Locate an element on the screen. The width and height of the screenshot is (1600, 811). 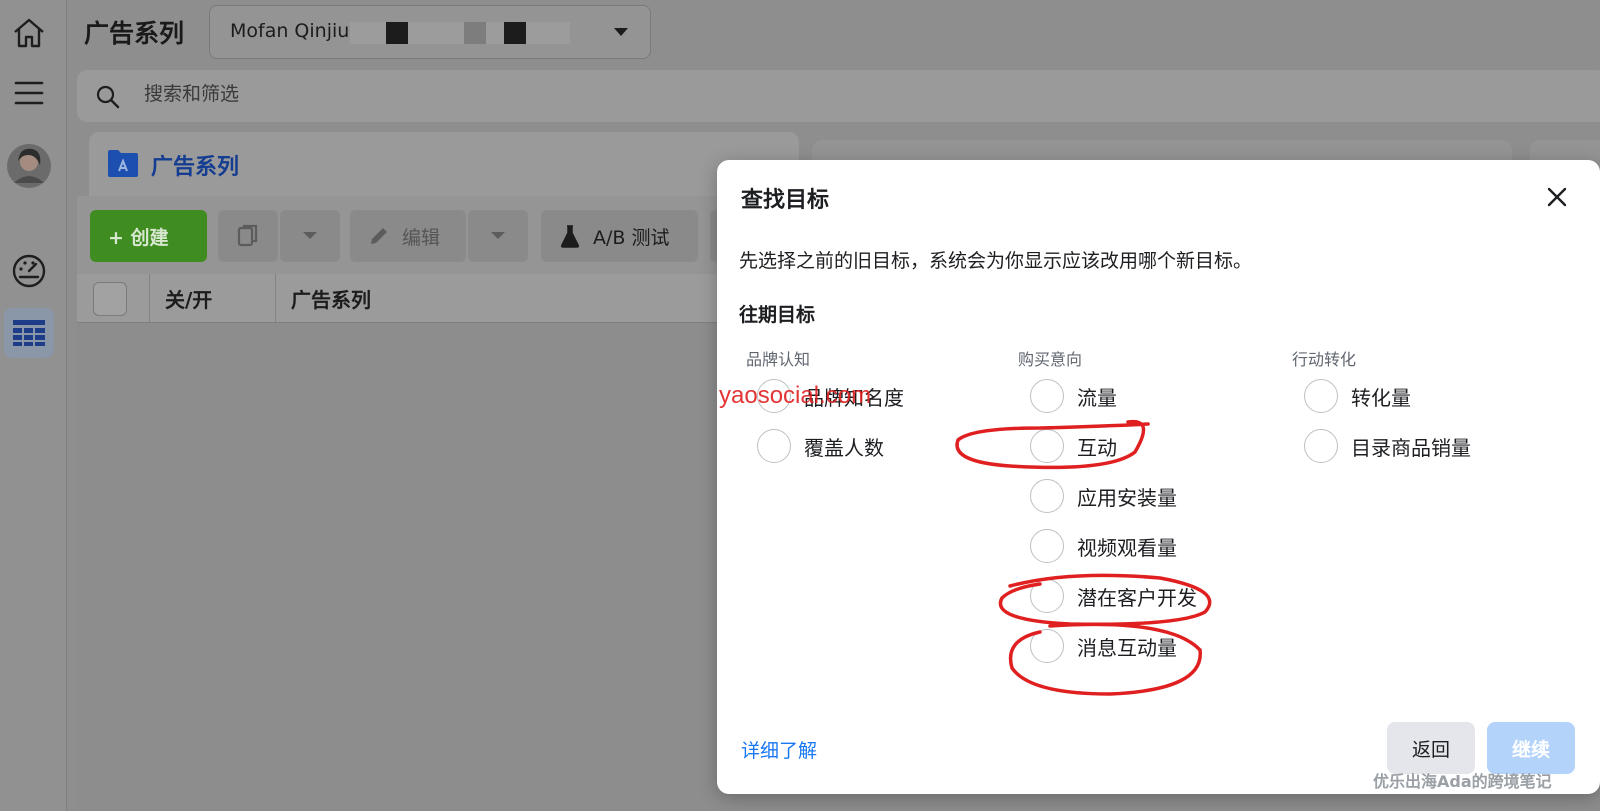
create-button-label: + 创建 is located at coordinates (138, 237).